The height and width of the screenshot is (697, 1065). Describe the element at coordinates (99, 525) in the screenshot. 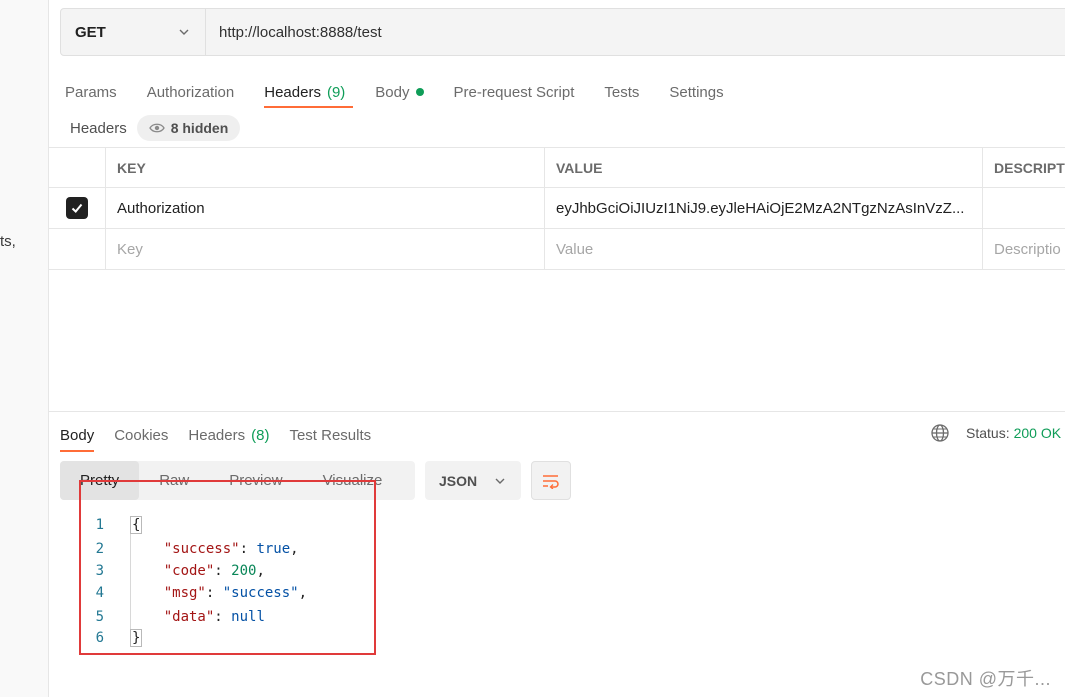

I see `line-number: 1` at that location.